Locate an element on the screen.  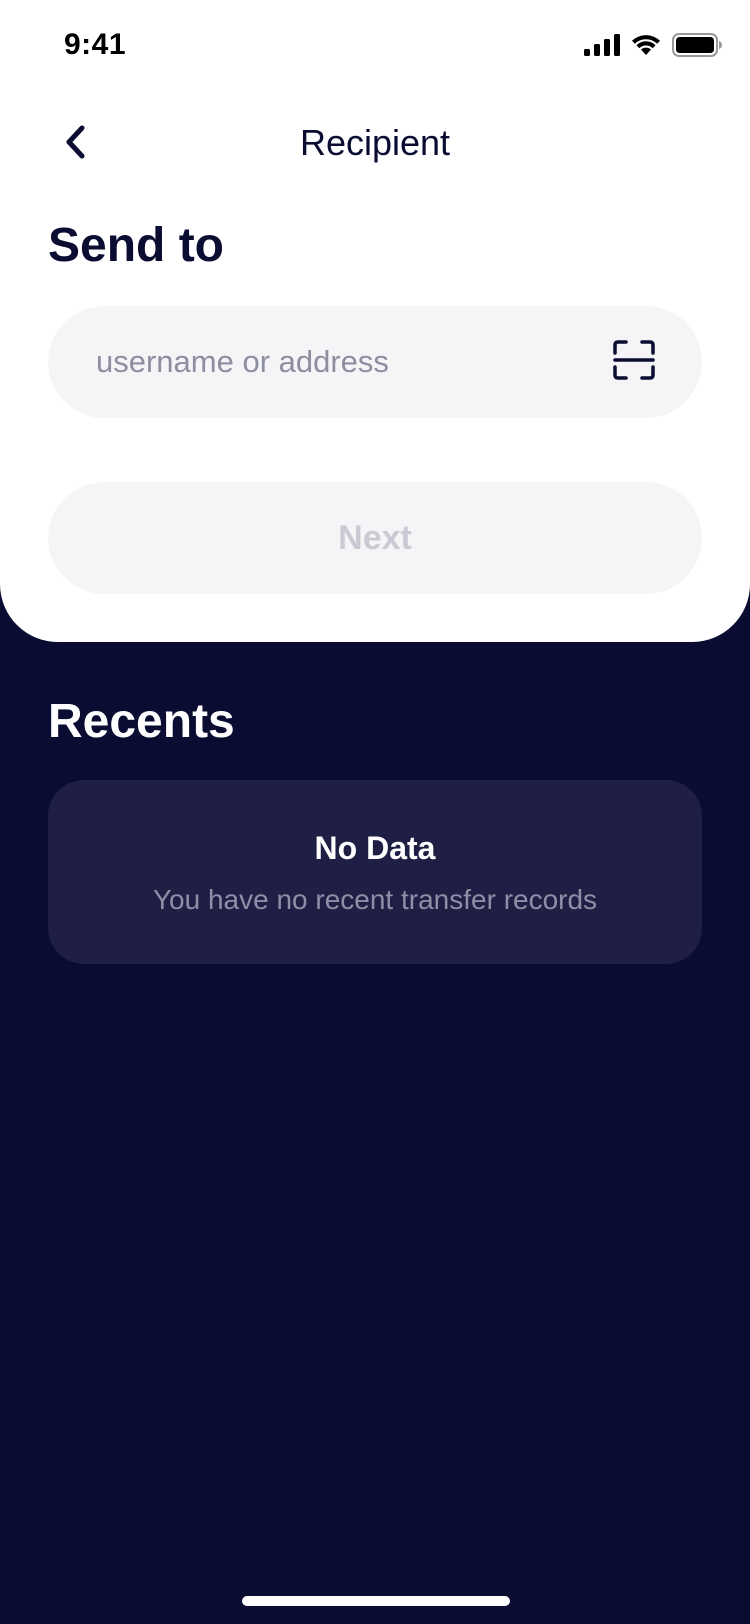
wifi-icon is located at coordinates (646, 47).